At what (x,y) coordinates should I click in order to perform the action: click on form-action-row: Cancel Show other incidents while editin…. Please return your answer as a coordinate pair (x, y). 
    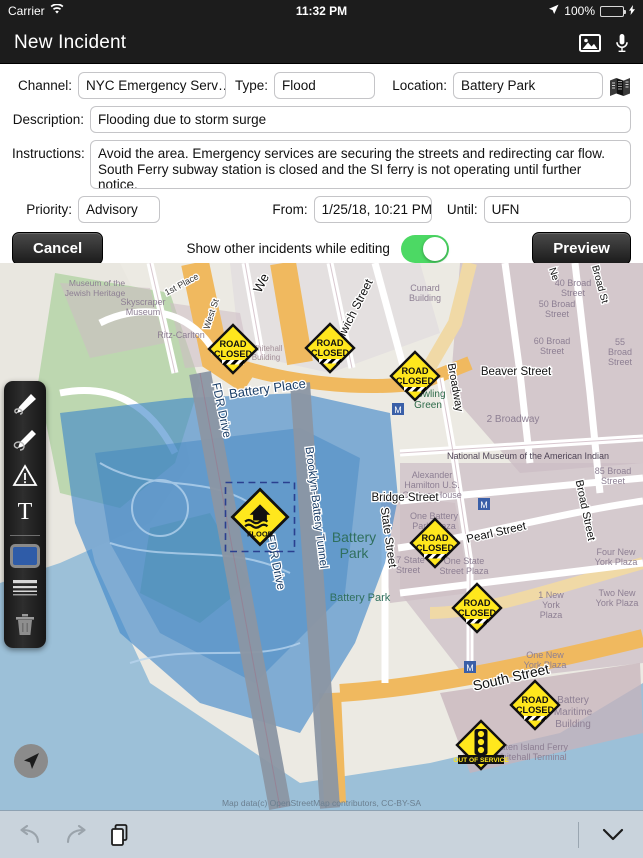
    Looking at the image, I should click on (321, 248).